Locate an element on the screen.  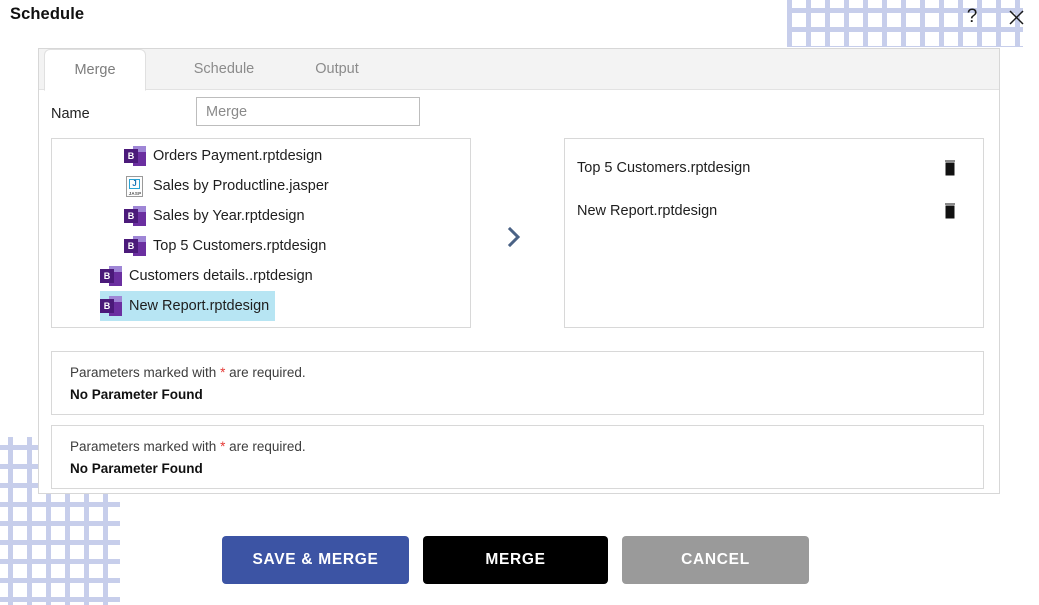
list-item: B Orders Payment.rptdesign is located at coordinates (226, 156).